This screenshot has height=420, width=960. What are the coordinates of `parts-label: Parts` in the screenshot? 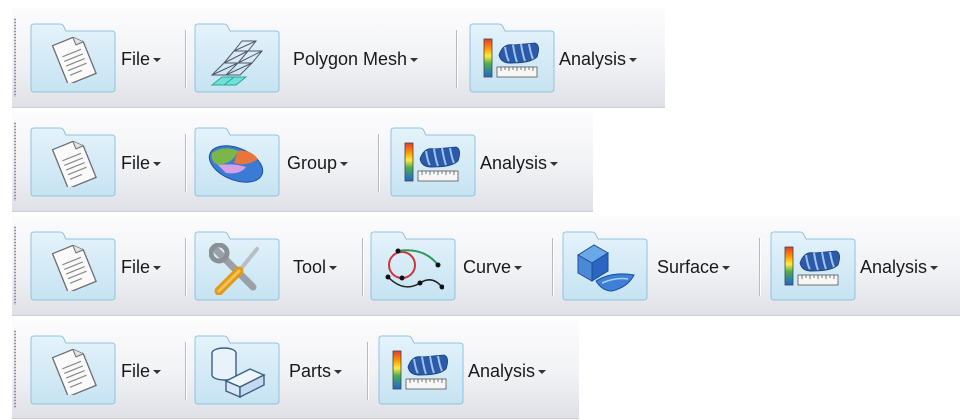 It's located at (310, 371).